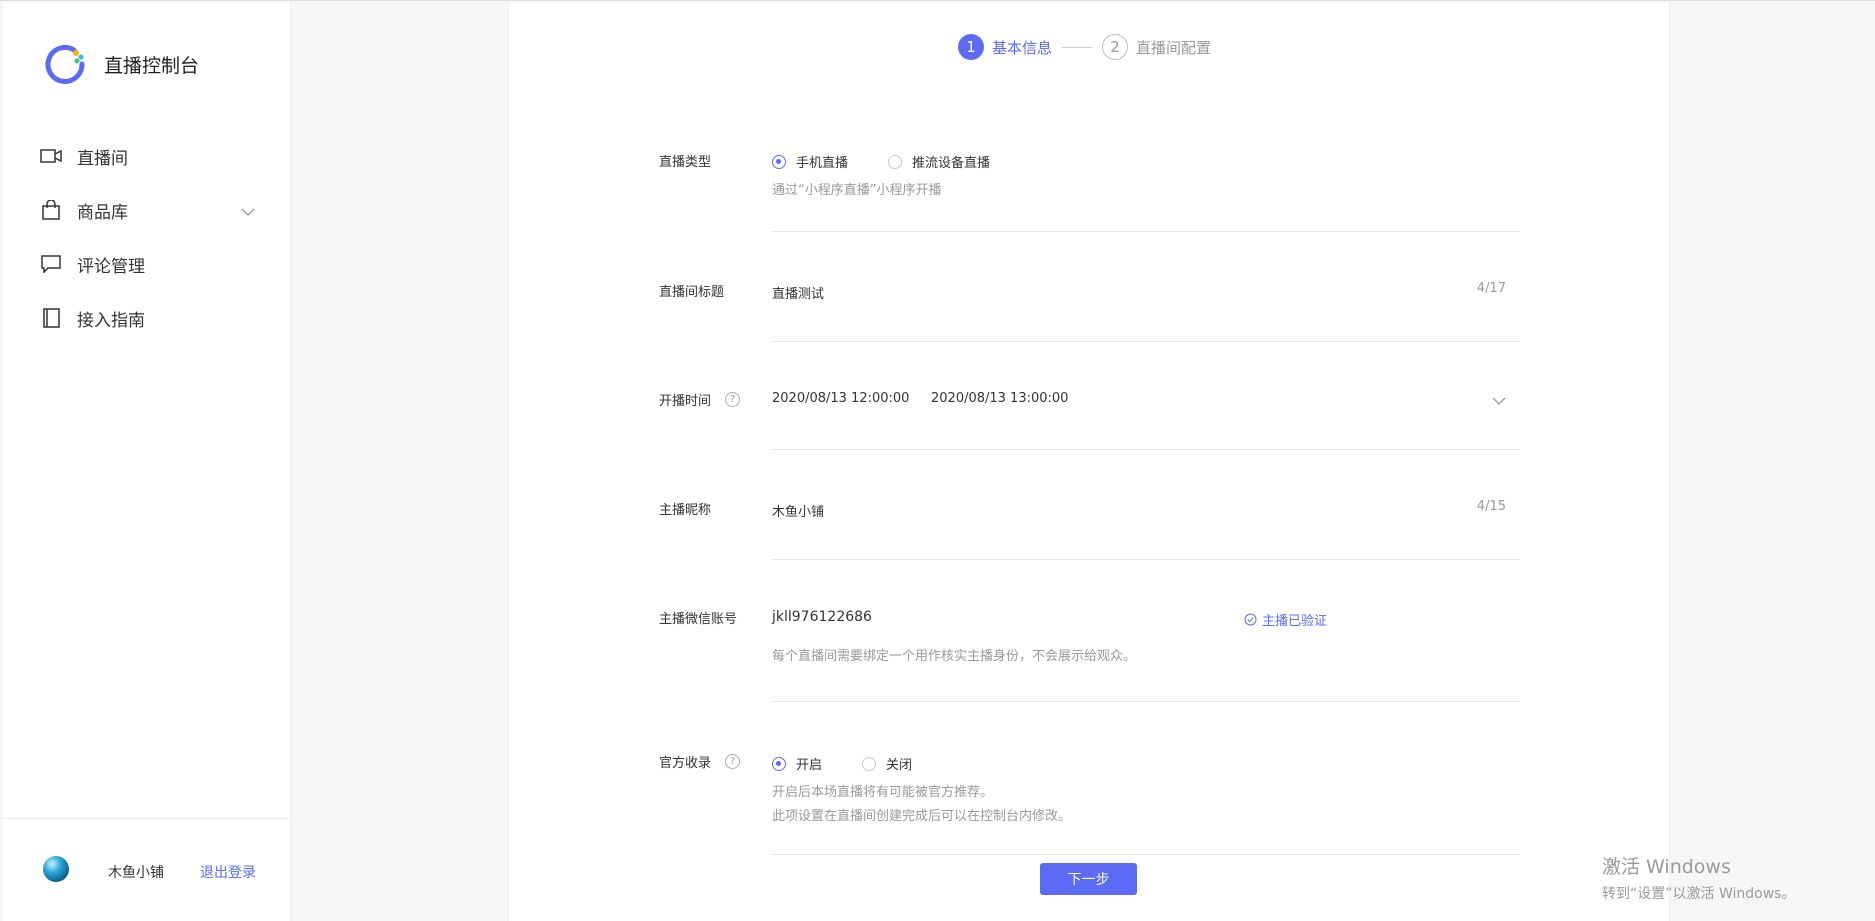  What do you see at coordinates (1250, 619) in the screenshot?
I see `check-circle-icon` at bounding box center [1250, 619].